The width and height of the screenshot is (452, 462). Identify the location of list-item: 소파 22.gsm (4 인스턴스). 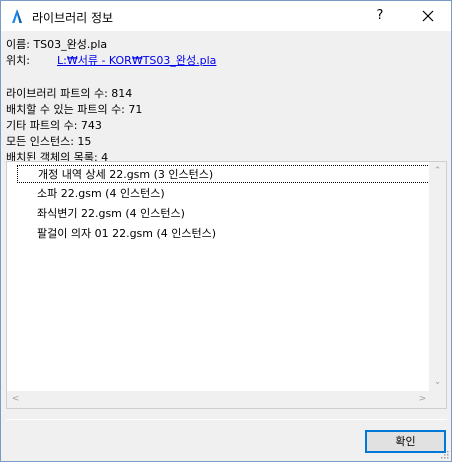
(91, 194).